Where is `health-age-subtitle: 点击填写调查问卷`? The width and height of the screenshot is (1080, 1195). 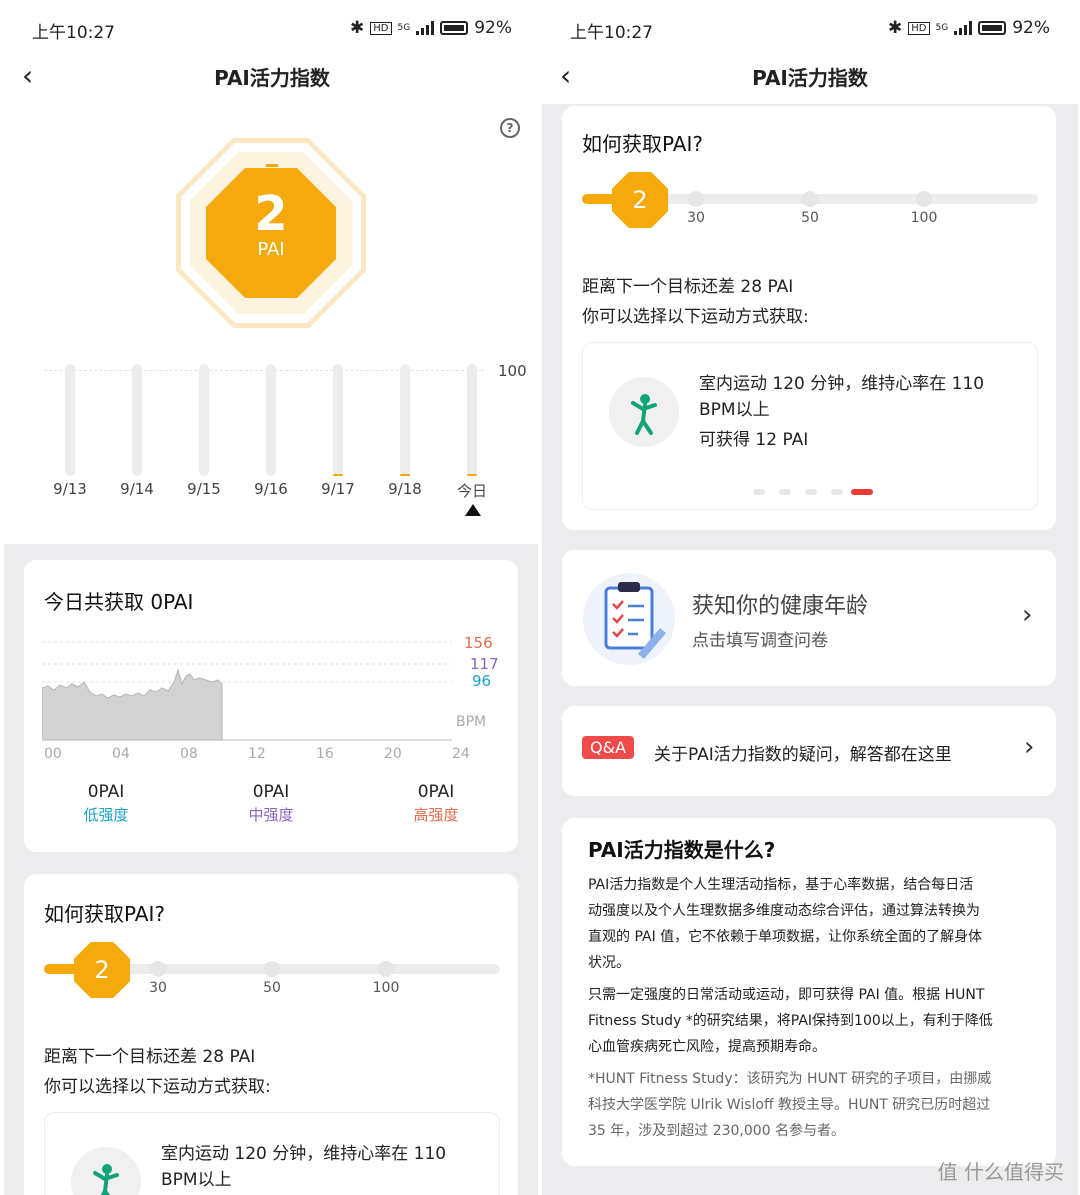
health-age-subtitle: 点击填写调查问卷 is located at coordinates (760, 641).